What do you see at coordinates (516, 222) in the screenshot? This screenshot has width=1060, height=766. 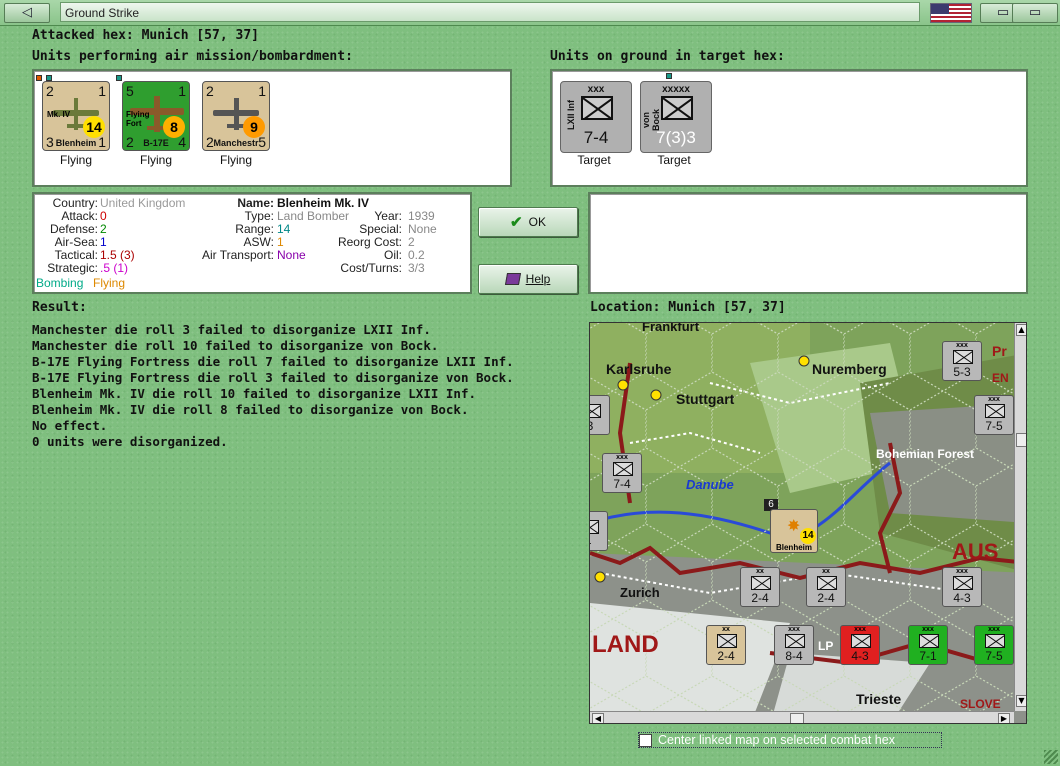 I see `check-icon: ✔` at bounding box center [516, 222].